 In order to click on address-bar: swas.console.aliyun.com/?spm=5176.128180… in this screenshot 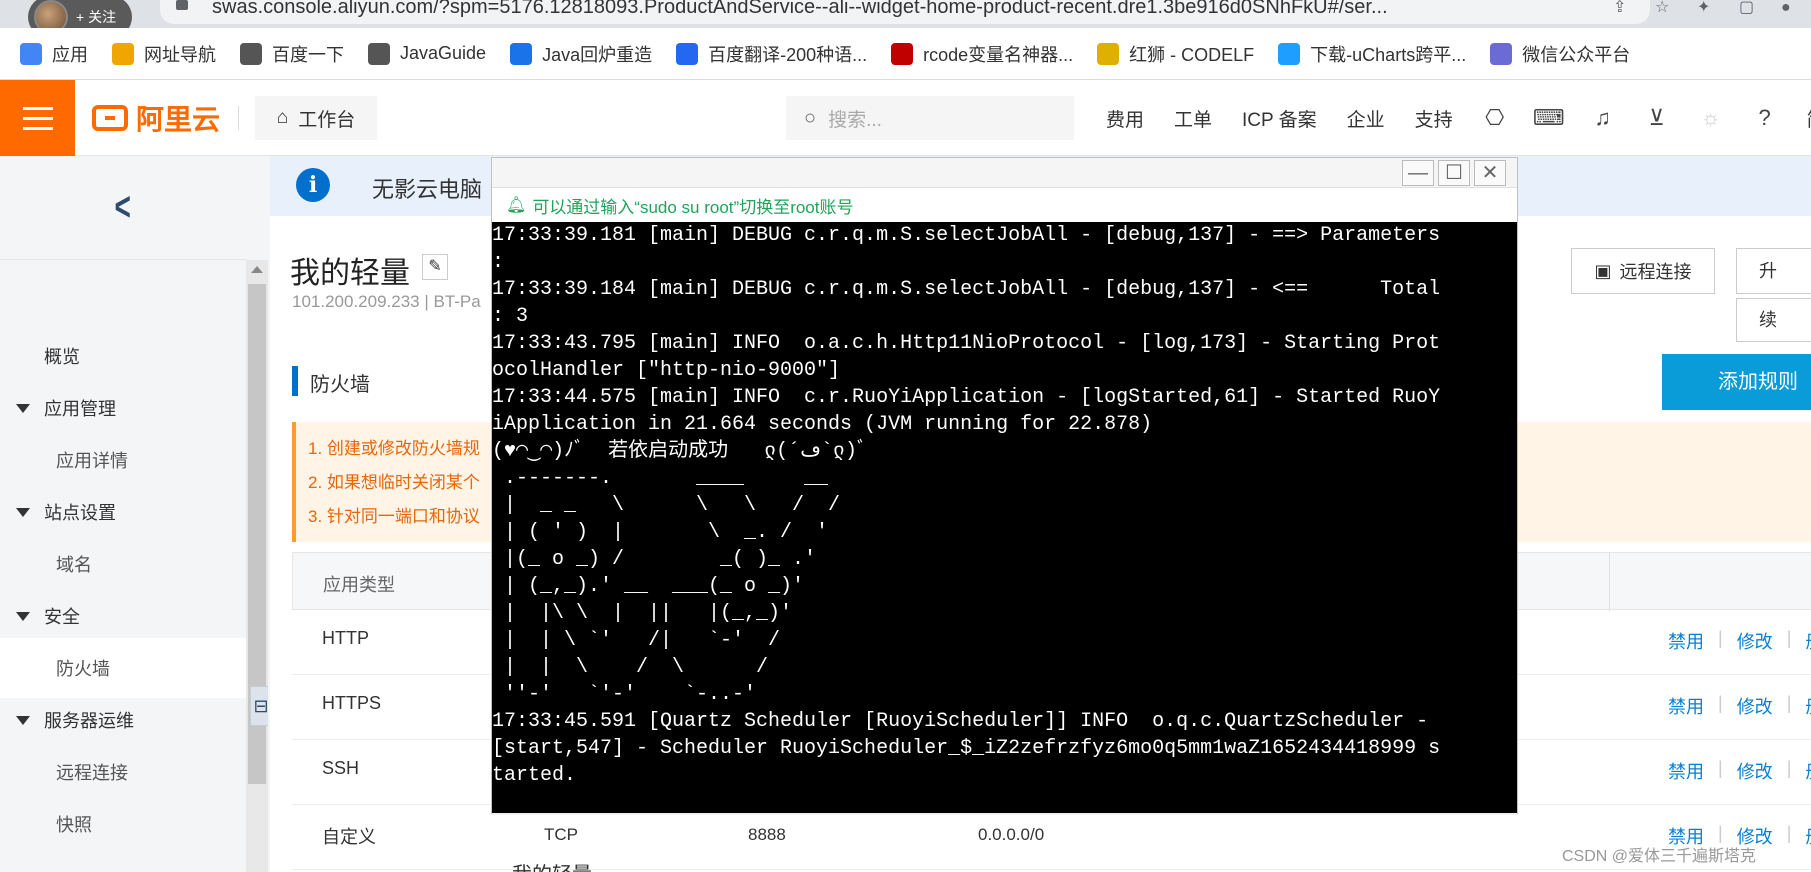, I will do `click(905, 12)`.